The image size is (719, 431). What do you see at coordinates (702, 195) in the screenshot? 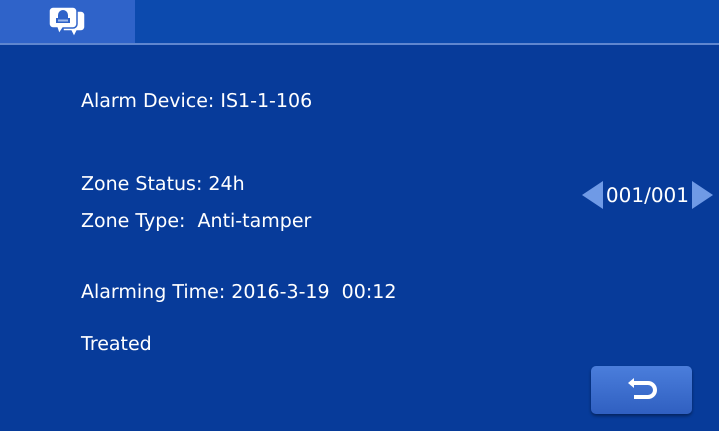
I see `next-button` at bounding box center [702, 195].